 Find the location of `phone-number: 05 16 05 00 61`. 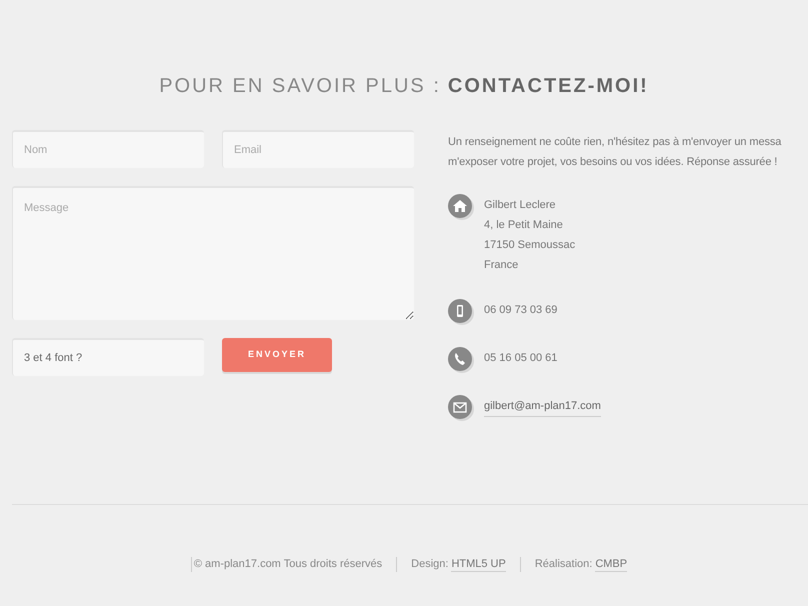

phone-number: 05 16 05 00 61 is located at coordinates (521, 358).